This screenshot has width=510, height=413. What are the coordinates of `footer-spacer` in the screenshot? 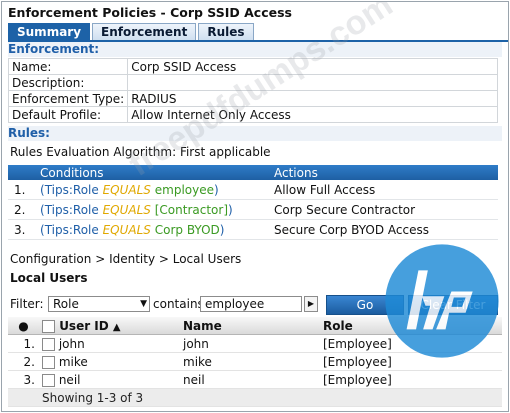 It's located at (23, 397).